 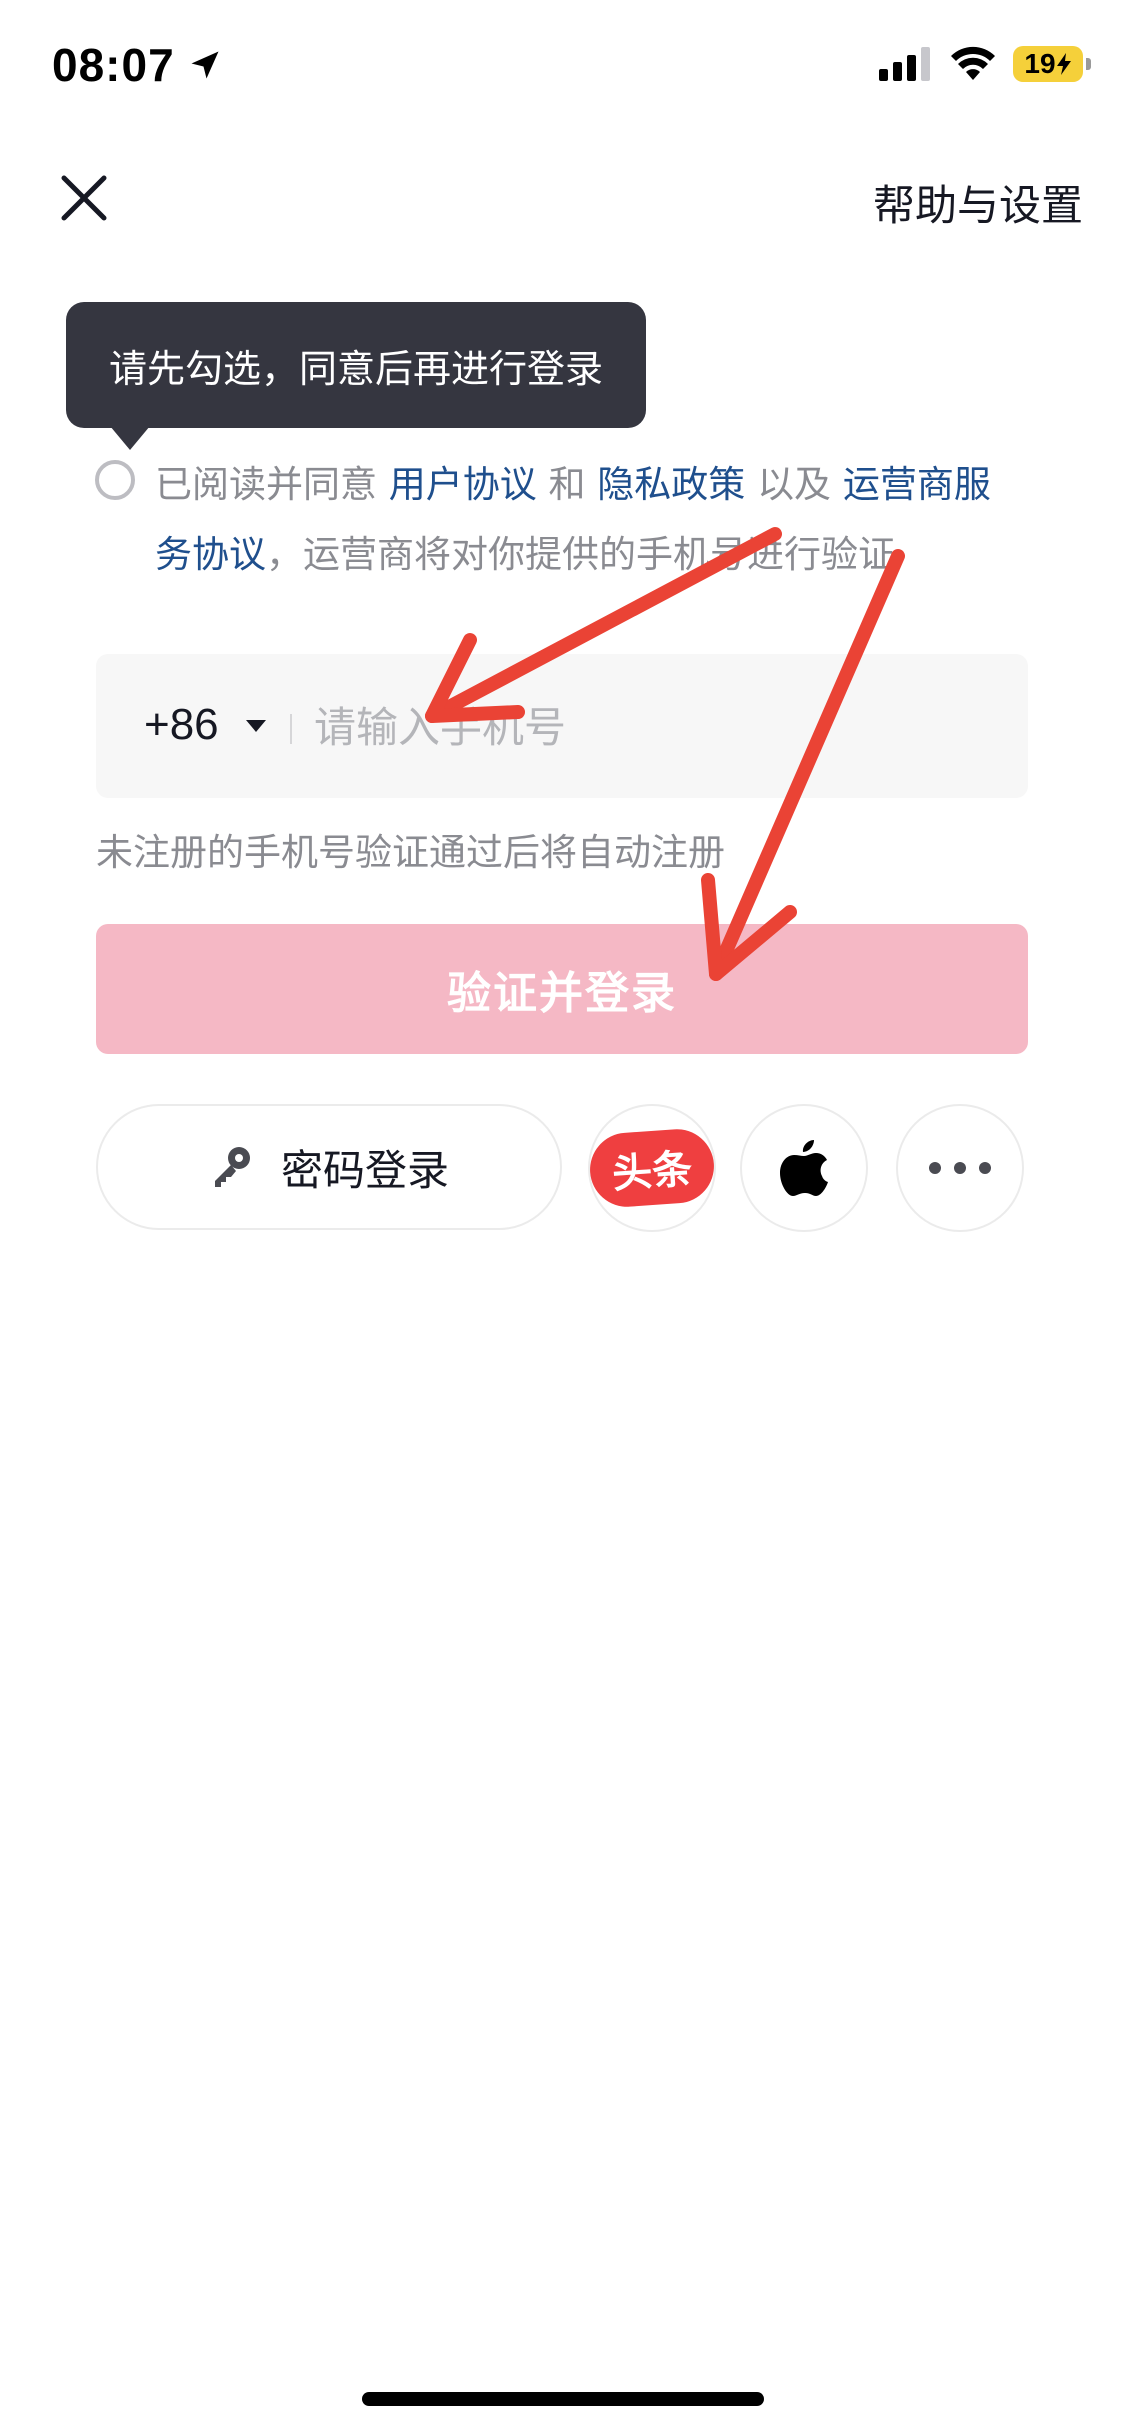 I want to click on close-button, so click(x=84, y=198).